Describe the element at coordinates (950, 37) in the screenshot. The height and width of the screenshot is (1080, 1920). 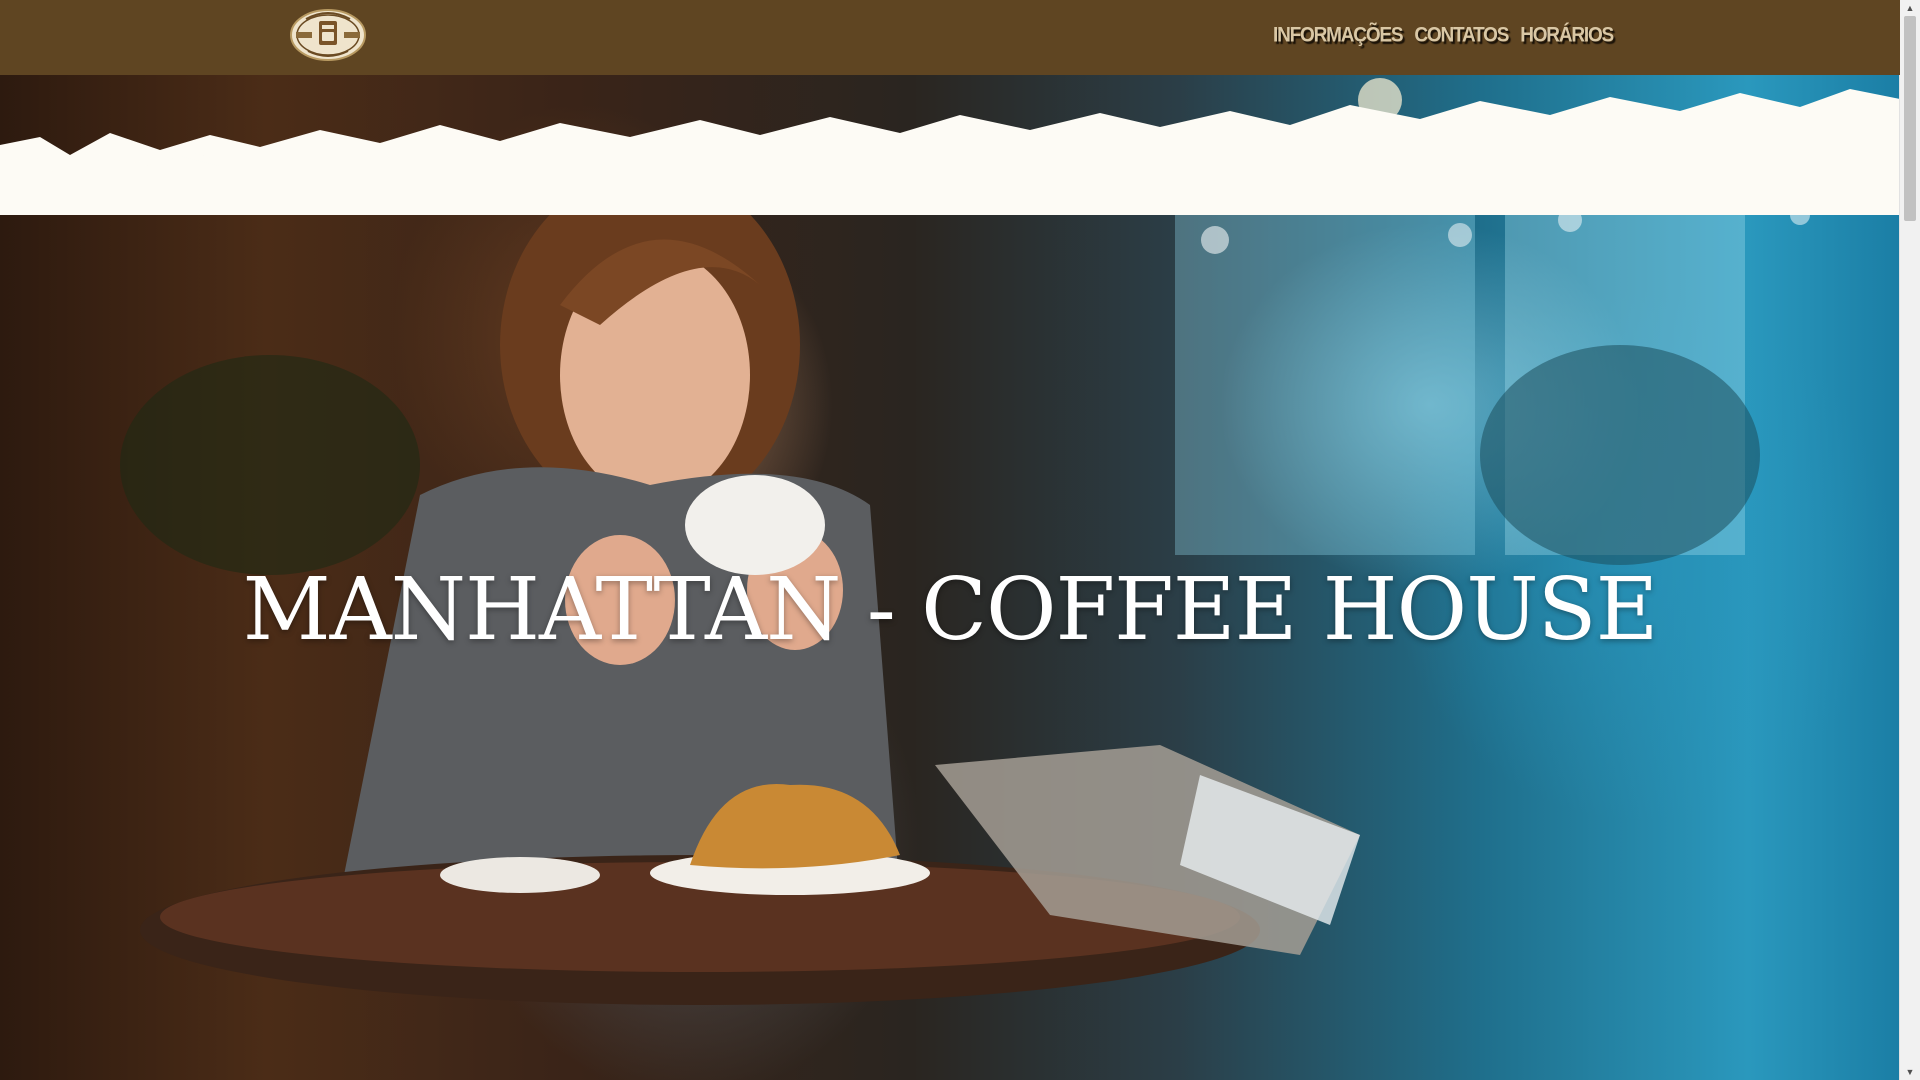
I see `top-navbar: INFORMAÇÕES CONTATOS HORÁRIOS` at that location.